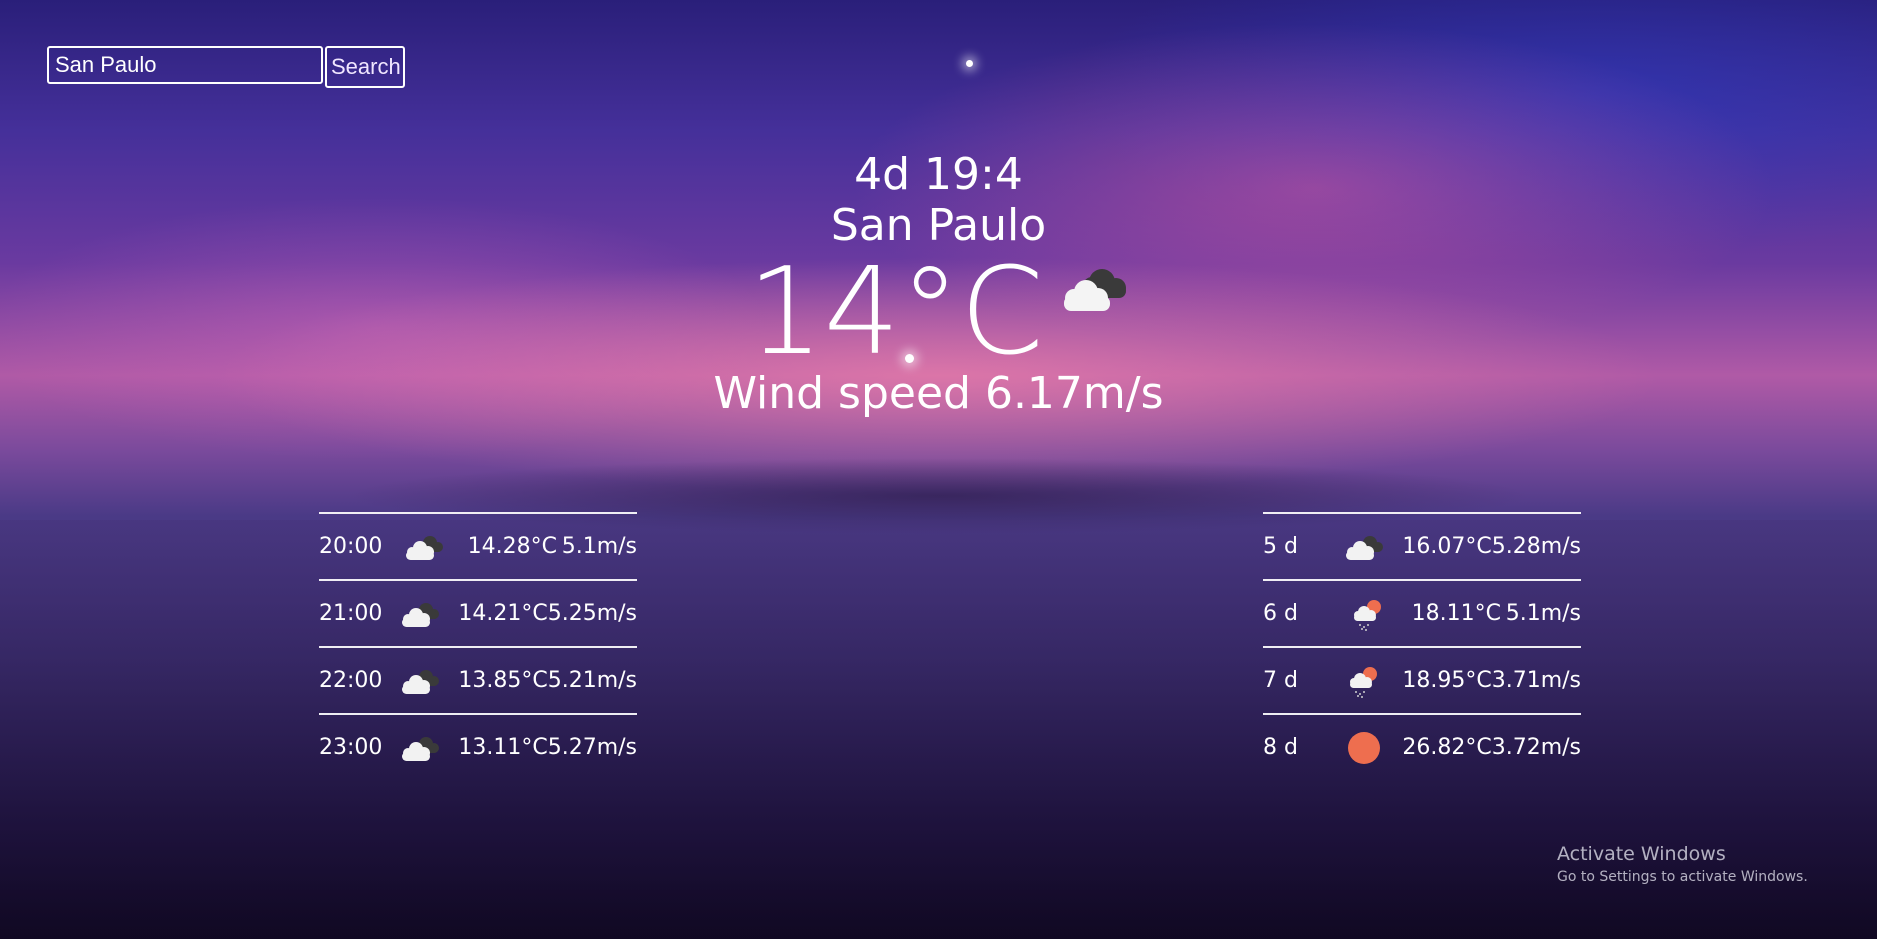 The image size is (1877, 939). I want to click on list-item: 5 d 16.07°C 5.28m/s, so click(1422, 545).